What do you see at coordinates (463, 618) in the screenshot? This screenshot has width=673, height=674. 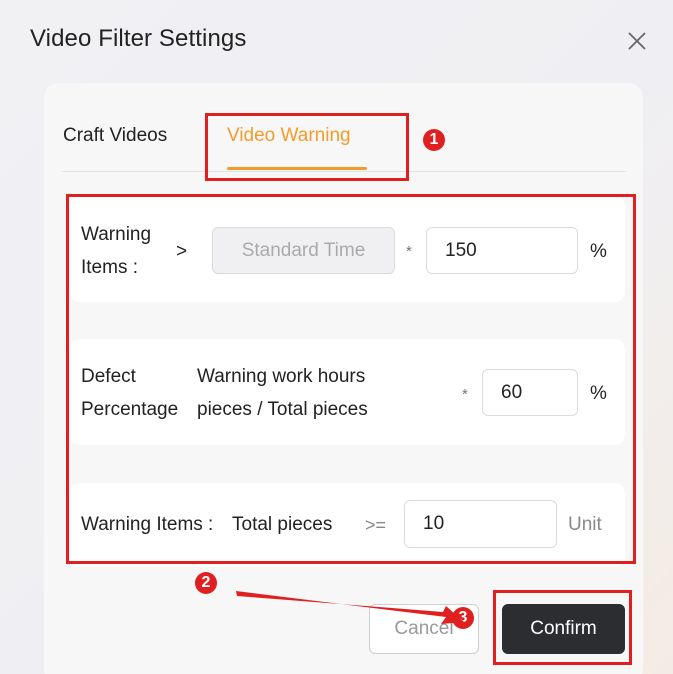 I see `annotation-badge-3: 3` at bounding box center [463, 618].